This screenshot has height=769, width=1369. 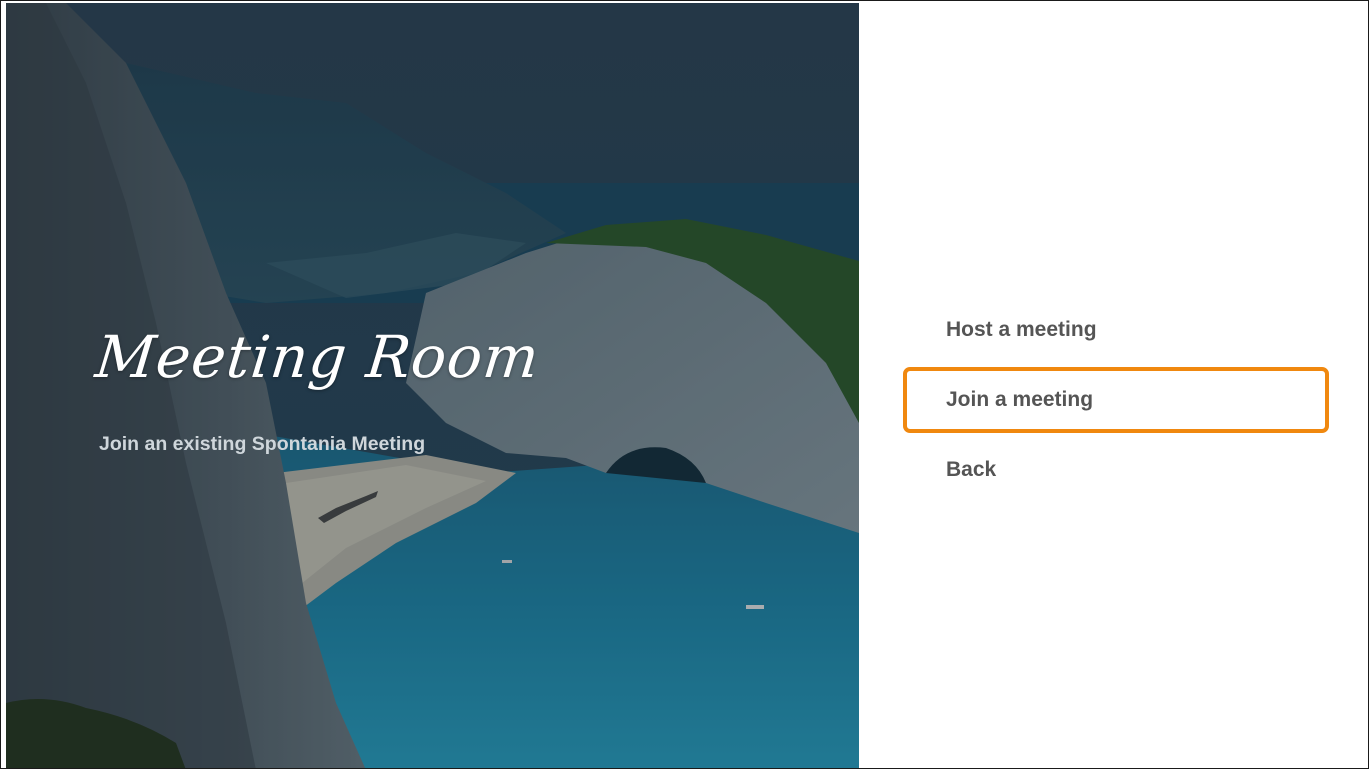 What do you see at coordinates (1116, 330) in the screenshot?
I see `host-meeting-button: Host a meeting` at bounding box center [1116, 330].